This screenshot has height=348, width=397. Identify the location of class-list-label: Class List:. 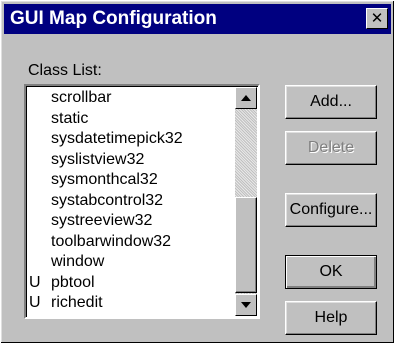
(65, 70).